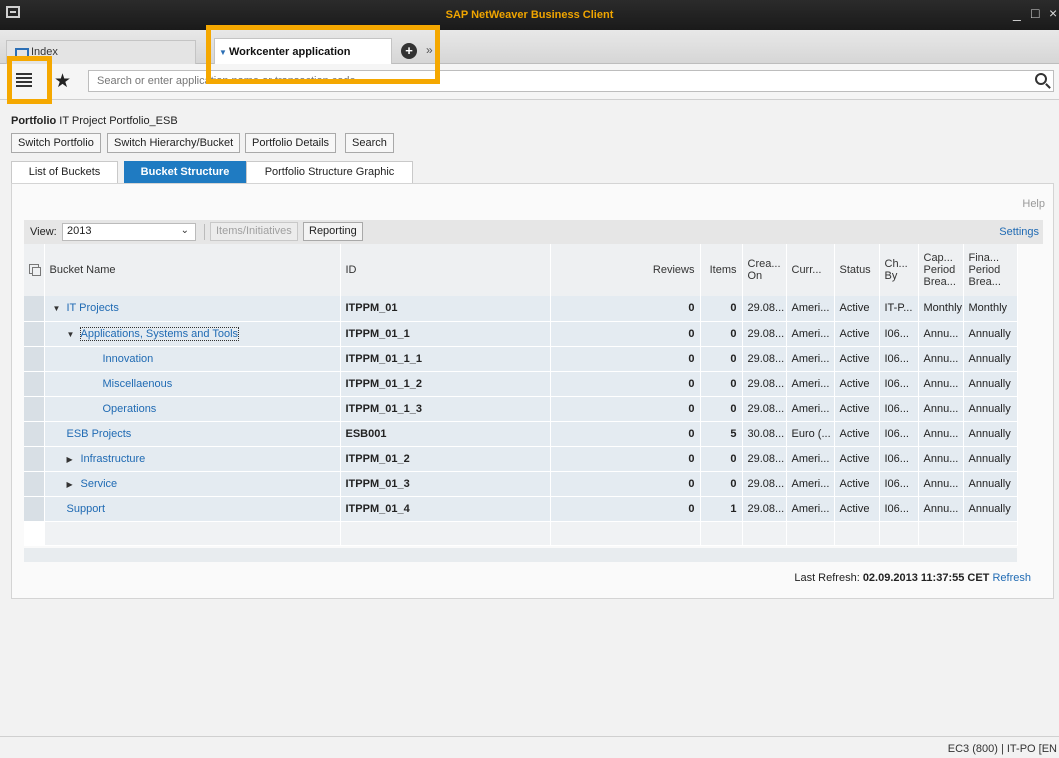  Describe the element at coordinates (99, 484) in the screenshot. I see `bucket-name-link: Service` at that location.